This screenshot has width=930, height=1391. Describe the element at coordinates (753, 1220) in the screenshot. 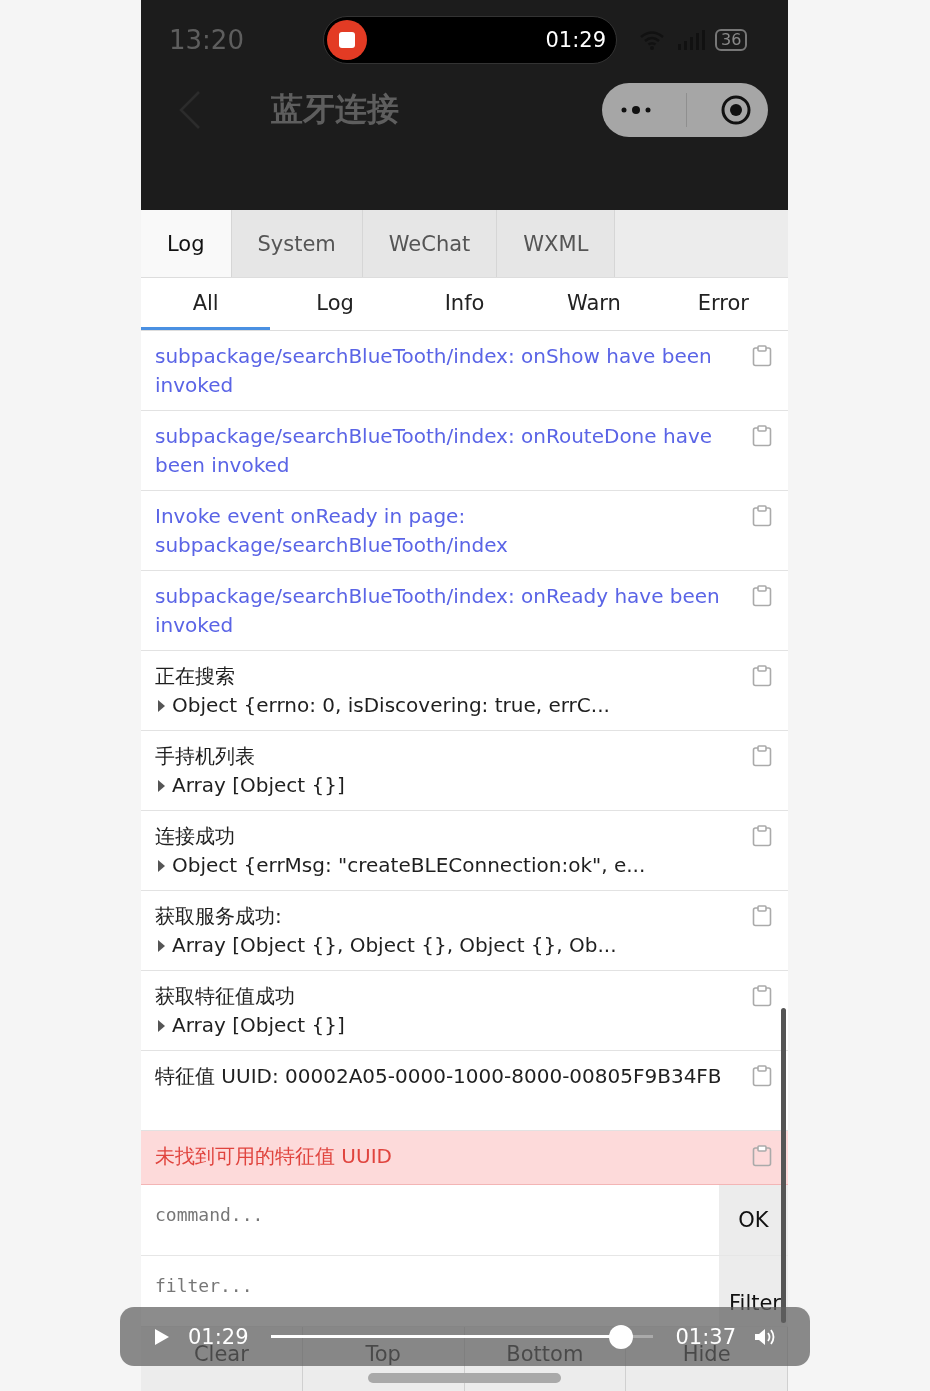

I see `ok-button: OK` at that location.